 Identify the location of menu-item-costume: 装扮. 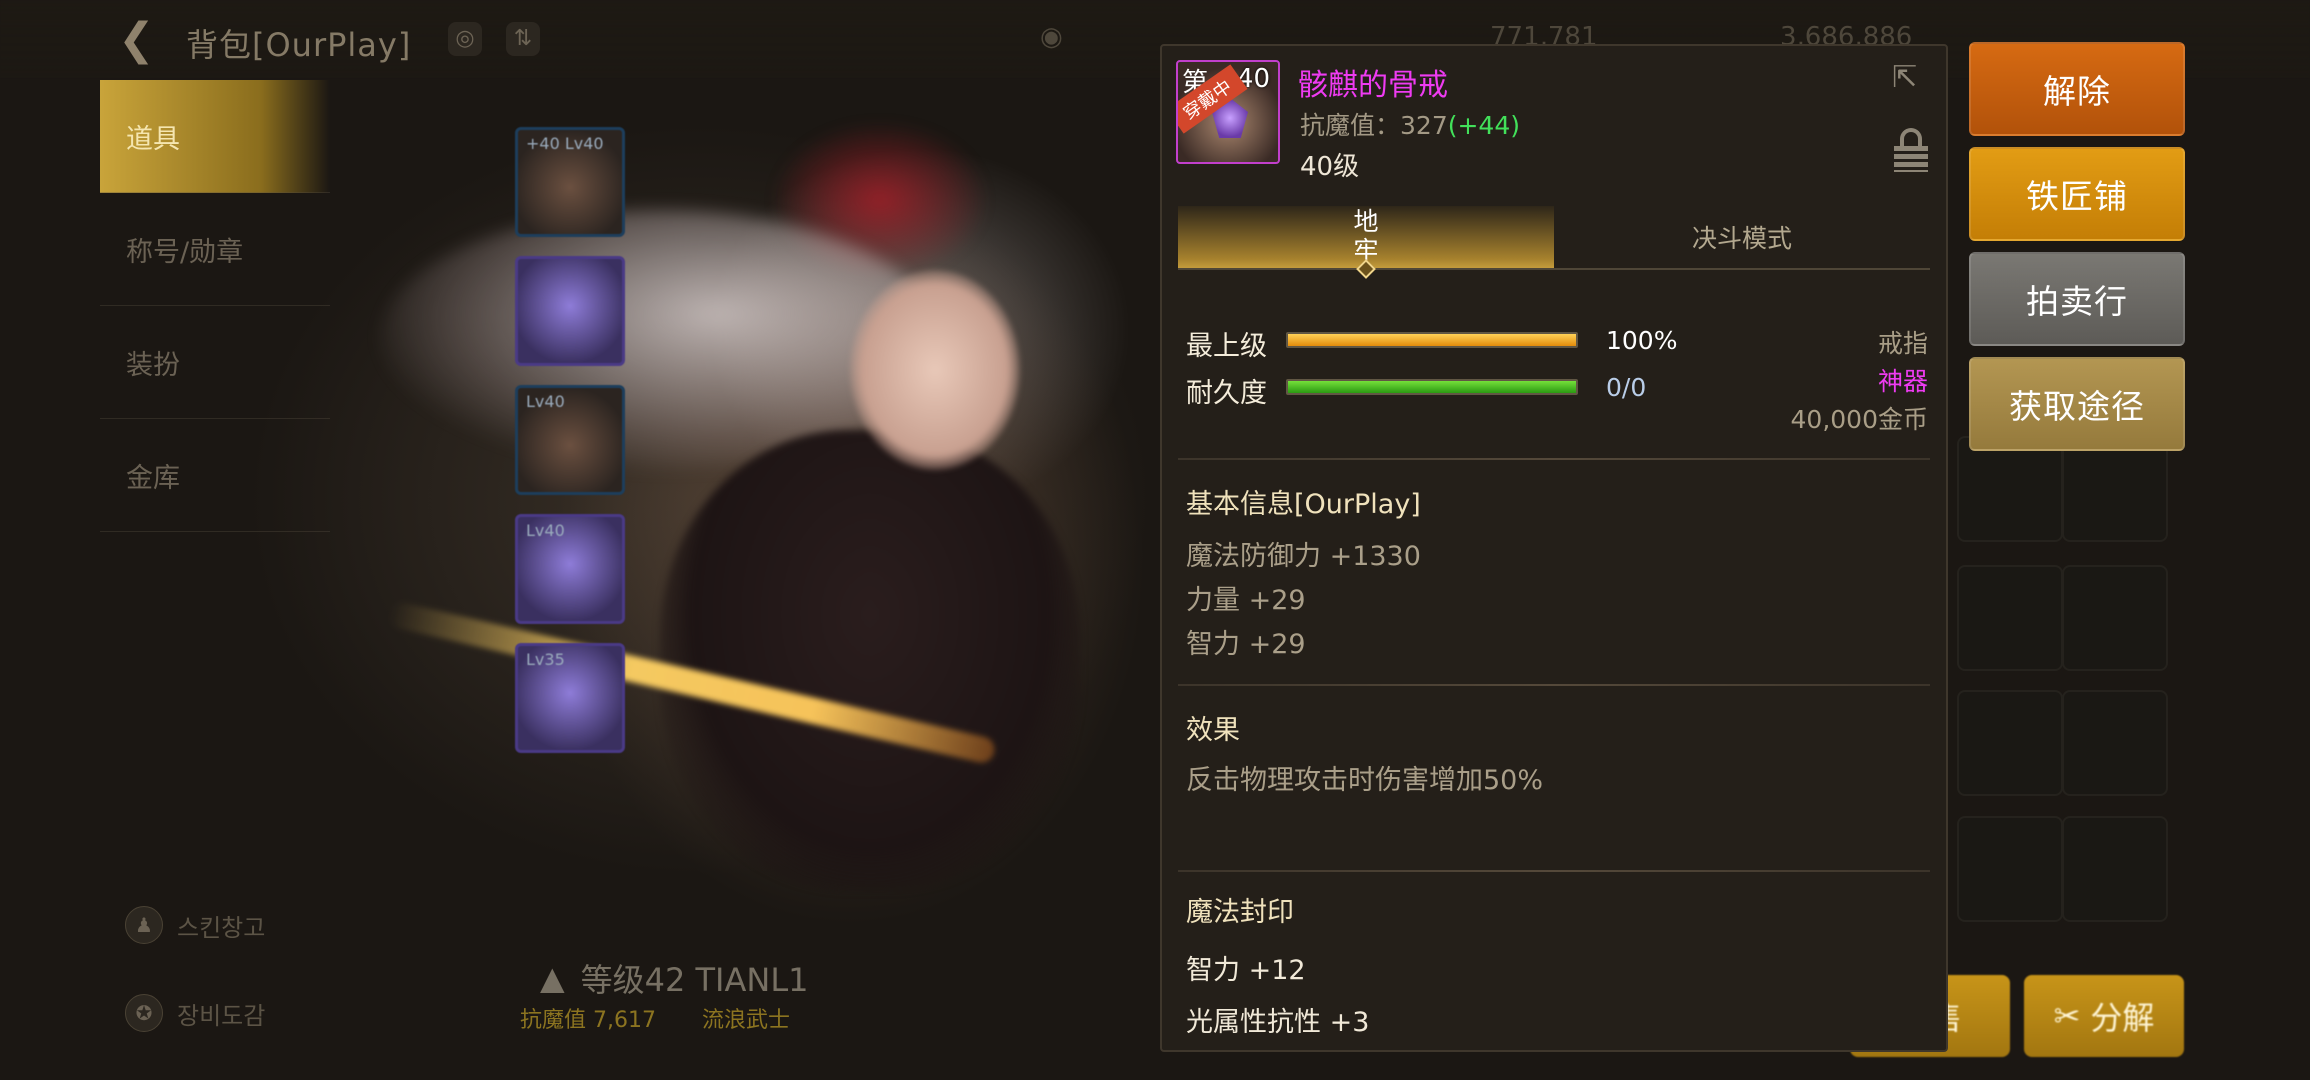
(215, 362).